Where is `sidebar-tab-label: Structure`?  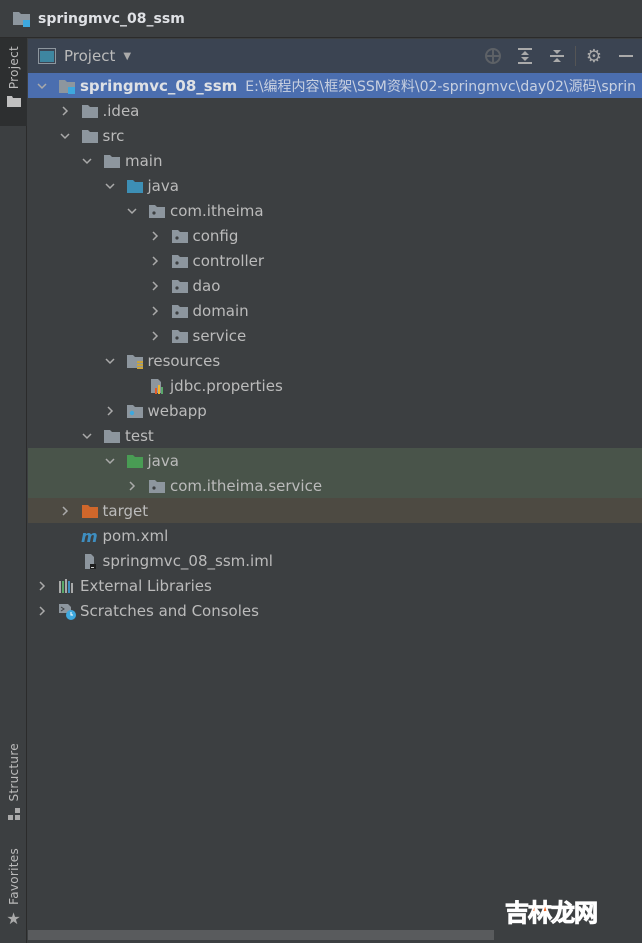 sidebar-tab-label: Structure is located at coordinates (13, 772).